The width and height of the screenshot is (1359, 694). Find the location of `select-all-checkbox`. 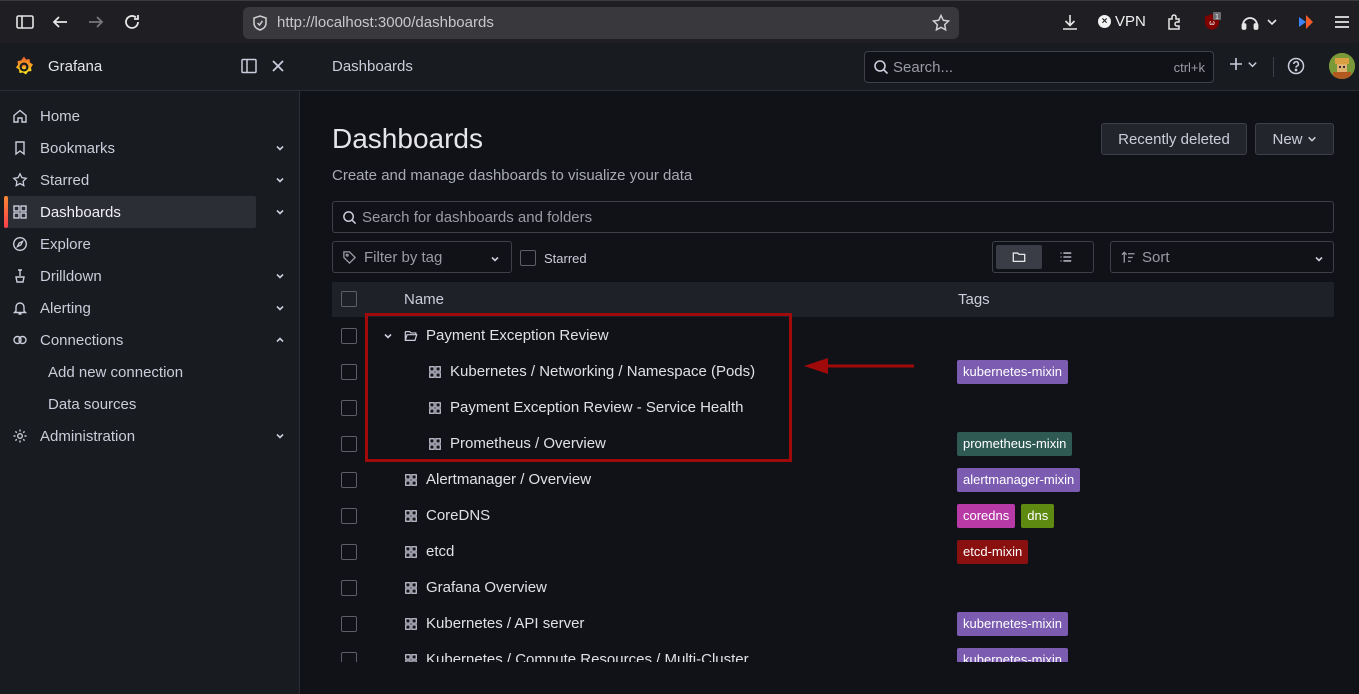

select-all-checkbox is located at coordinates (349, 299).